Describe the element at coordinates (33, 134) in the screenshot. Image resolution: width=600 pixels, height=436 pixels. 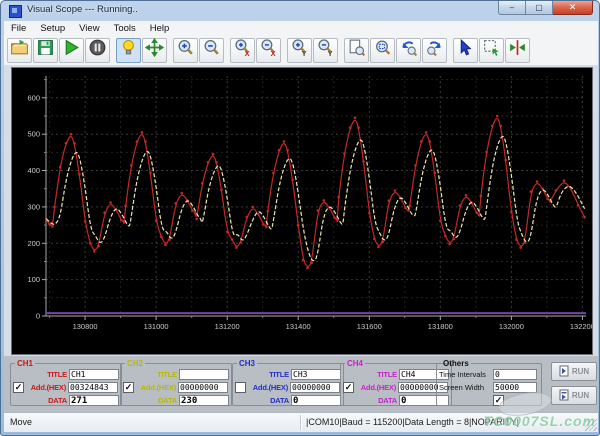
I see `svg-text: 500` at that location.